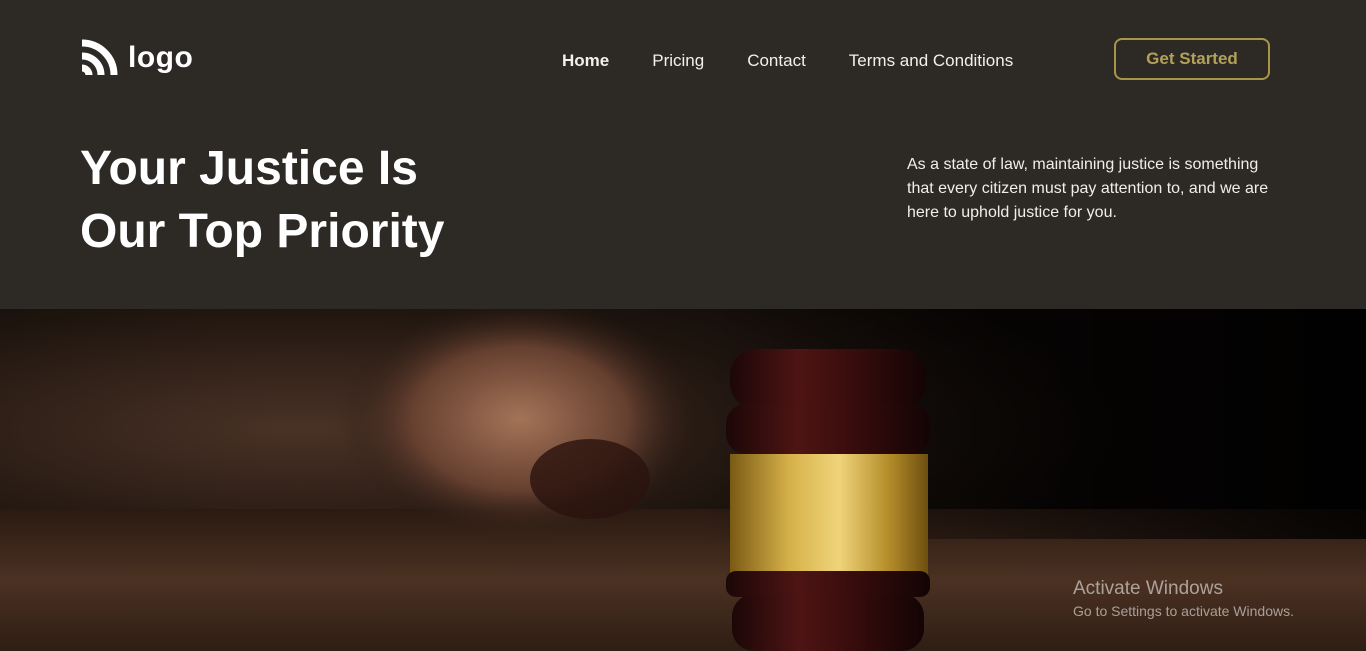 This screenshot has height=651, width=1366. I want to click on nav-terms: Terms and Conditions, so click(931, 61).